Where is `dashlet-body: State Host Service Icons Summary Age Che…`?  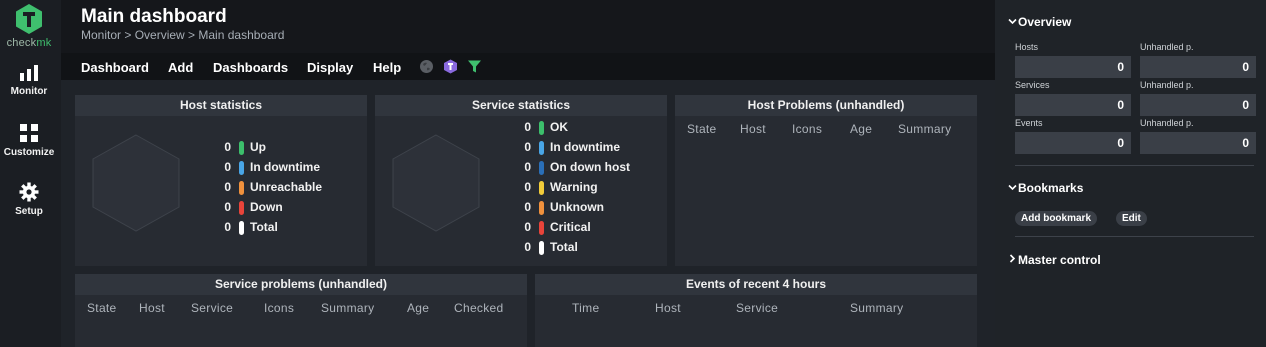
dashlet-body: State Host Service Icons Summary Age Che… is located at coordinates (301, 321).